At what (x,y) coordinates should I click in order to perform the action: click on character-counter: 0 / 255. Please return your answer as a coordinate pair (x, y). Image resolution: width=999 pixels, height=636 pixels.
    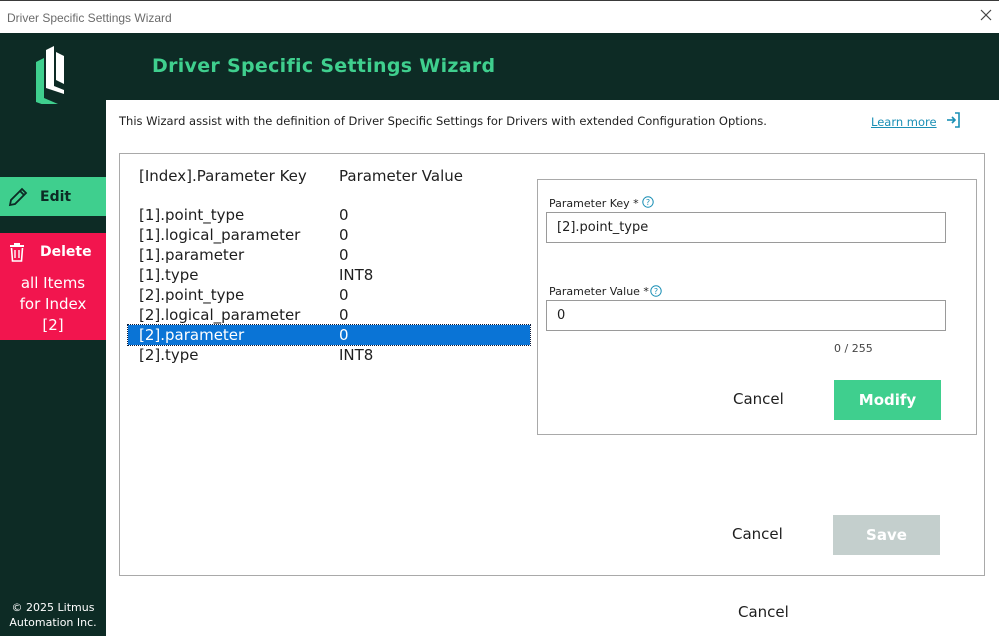
    Looking at the image, I should click on (853, 348).